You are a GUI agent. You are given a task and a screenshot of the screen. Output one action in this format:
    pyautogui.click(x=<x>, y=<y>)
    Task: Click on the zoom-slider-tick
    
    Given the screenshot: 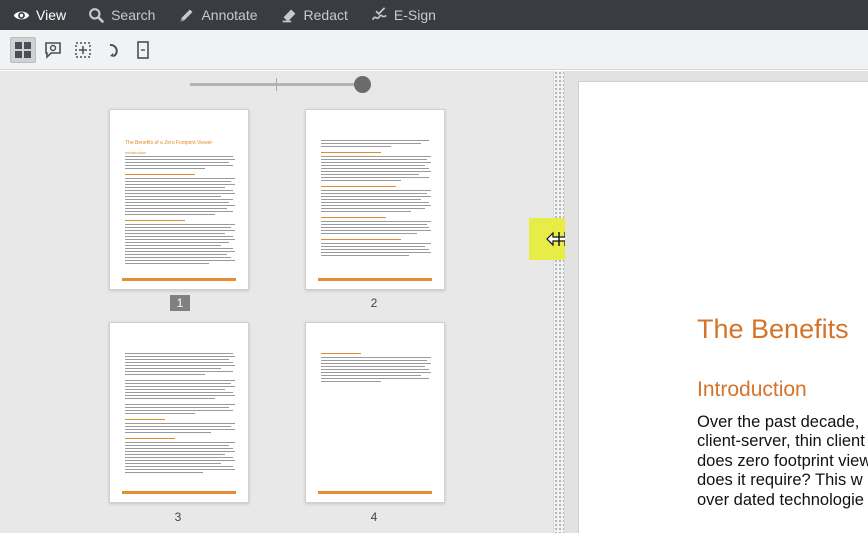 What is the action you would take?
    pyautogui.click(x=276, y=84)
    